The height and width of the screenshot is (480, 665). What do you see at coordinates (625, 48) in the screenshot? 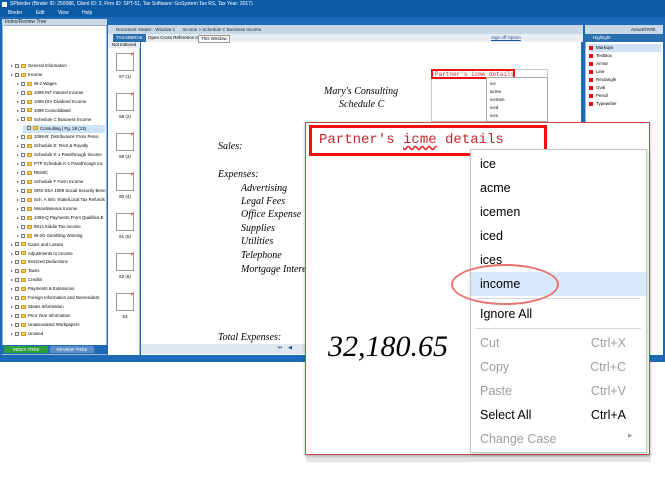
I see `tool-item: Markups` at bounding box center [625, 48].